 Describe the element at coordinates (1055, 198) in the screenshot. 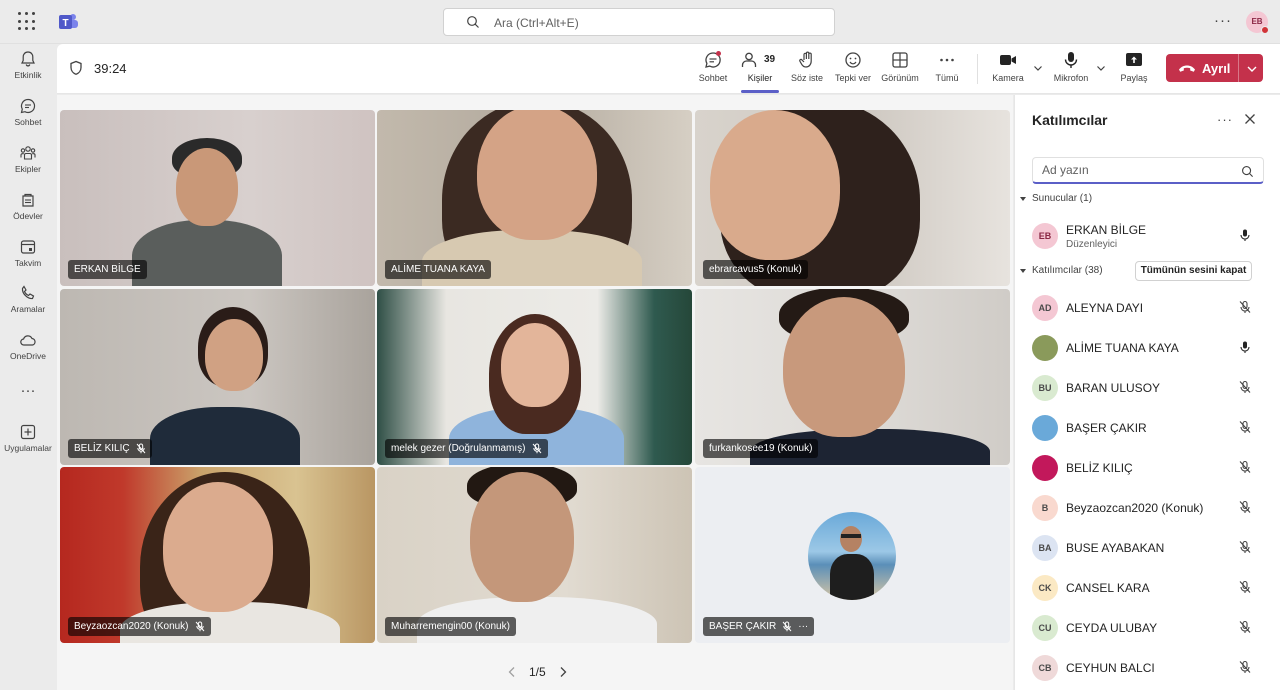

I see `presenters-section-header: Sunucular (1)` at that location.